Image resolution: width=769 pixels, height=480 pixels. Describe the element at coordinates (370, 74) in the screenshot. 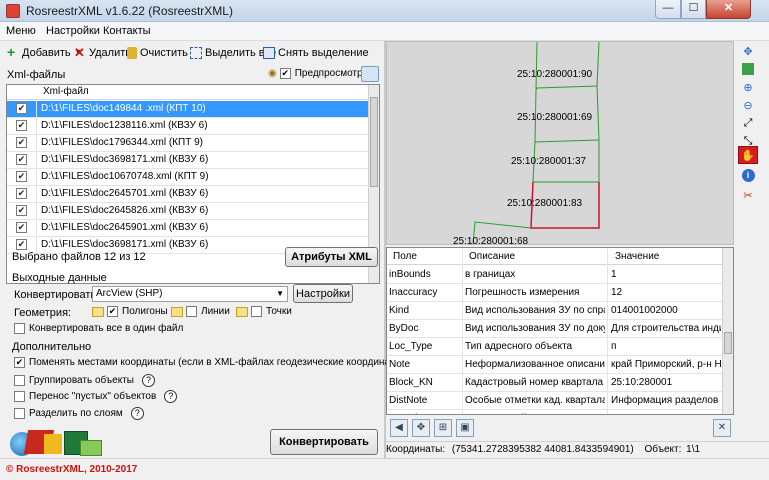

I see `preview-panel-button` at that location.